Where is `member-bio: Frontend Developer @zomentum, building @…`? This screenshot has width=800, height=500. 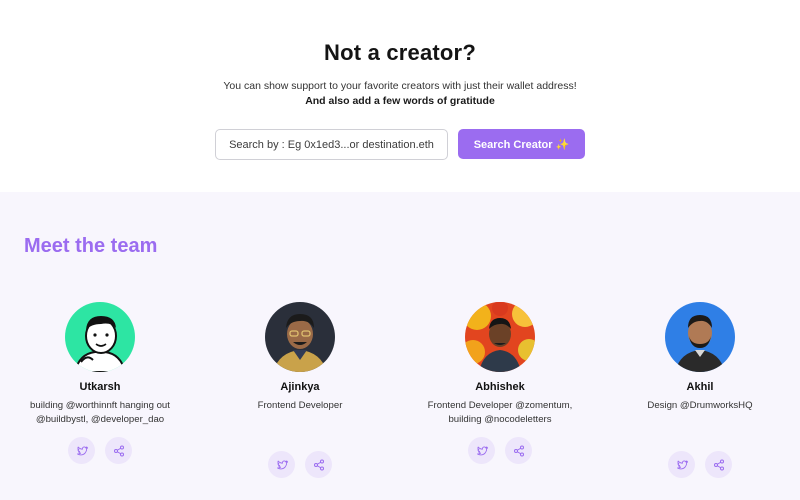 member-bio: Frontend Developer @zomentum, building @… is located at coordinates (500, 412).